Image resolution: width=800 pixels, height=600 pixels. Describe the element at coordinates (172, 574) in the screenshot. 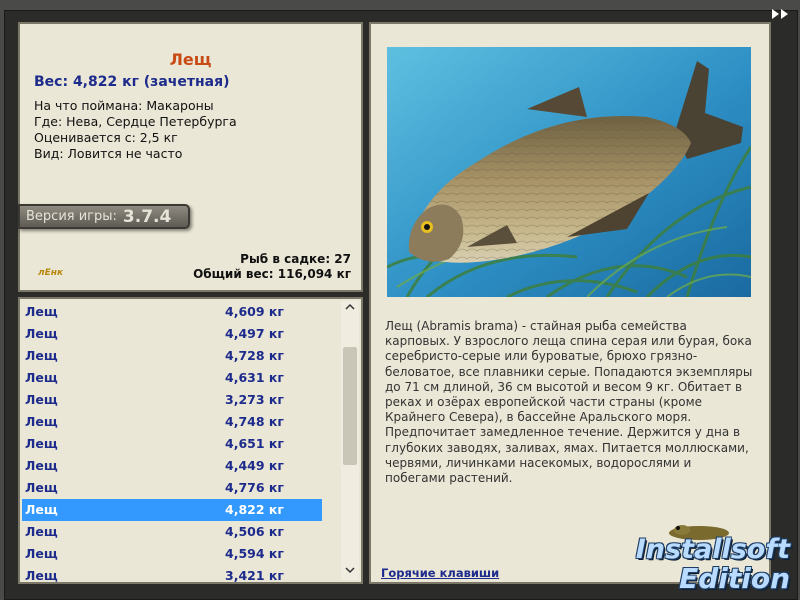

I see `catch-list-row: Лещ 3,421 кг` at that location.